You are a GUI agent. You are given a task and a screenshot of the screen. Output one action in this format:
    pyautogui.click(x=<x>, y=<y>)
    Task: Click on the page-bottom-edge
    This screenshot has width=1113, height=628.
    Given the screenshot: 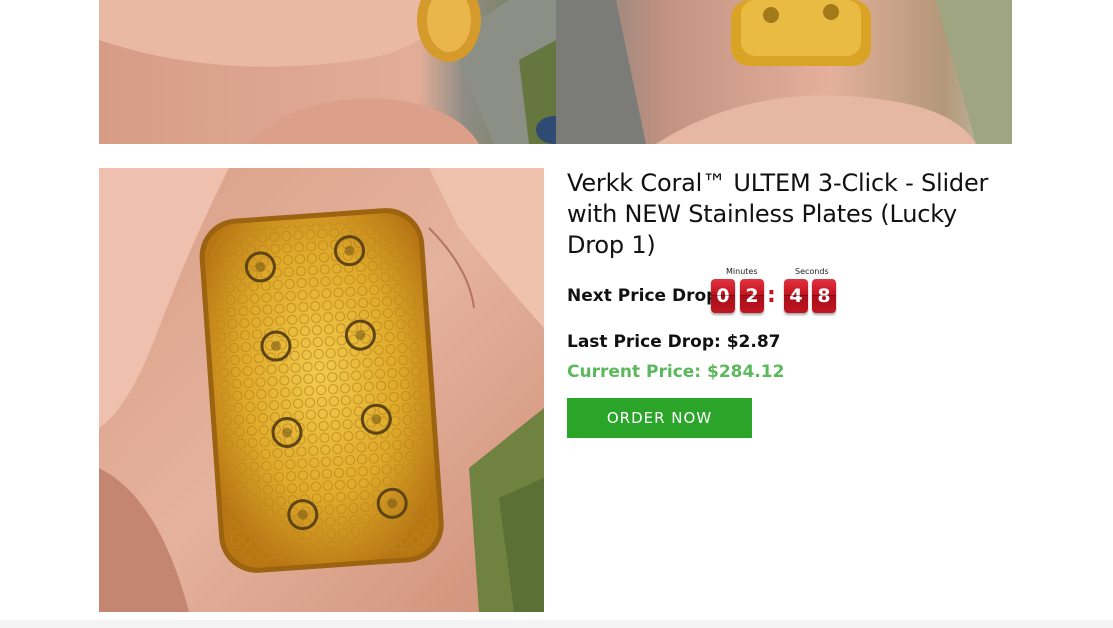 What is the action you would take?
    pyautogui.click(x=556, y=624)
    